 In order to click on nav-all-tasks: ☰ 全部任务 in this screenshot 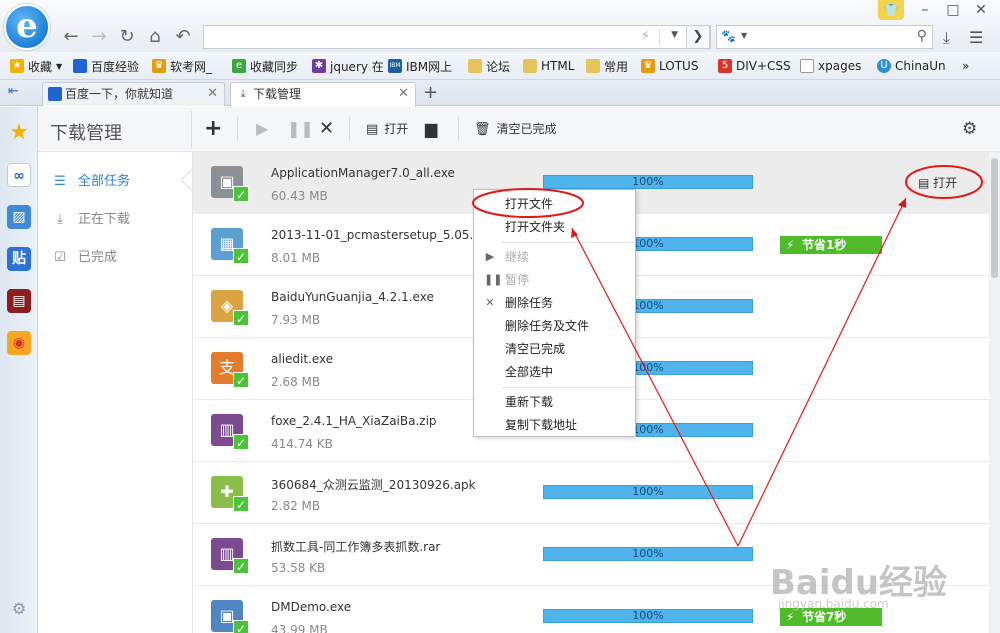, I will do `click(91, 180)`.